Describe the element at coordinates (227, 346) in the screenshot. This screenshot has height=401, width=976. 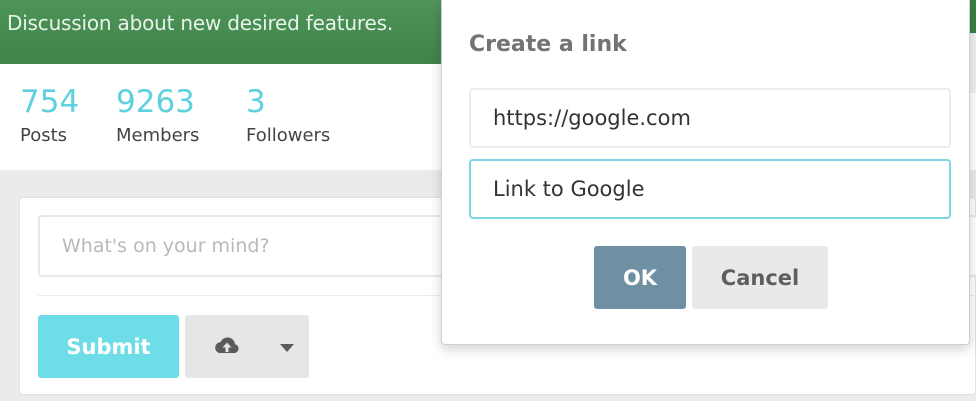
I see `cloud-upload-icon` at that location.